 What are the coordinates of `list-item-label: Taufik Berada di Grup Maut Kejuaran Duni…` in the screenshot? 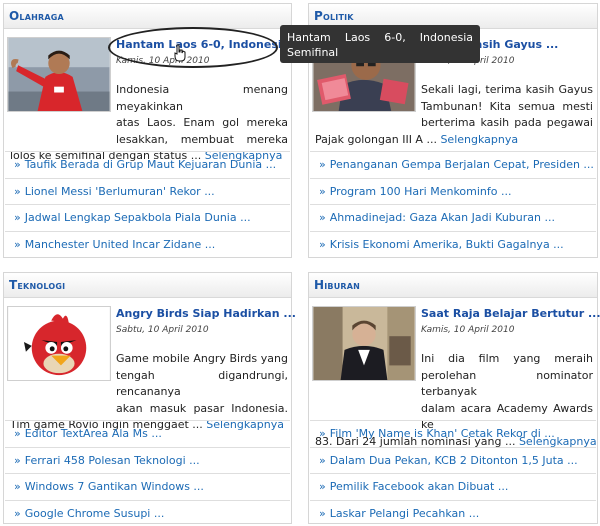 It's located at (150, 164).